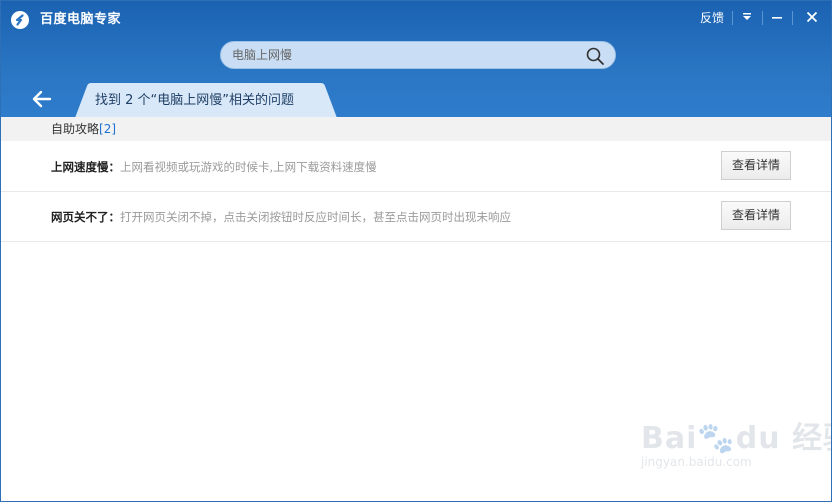 The height and width of the screenshot is (502, 832). Describe the element at coordinates (85, 167) in the screenshot. I see `result-title: 上网速度慢：` at that location.